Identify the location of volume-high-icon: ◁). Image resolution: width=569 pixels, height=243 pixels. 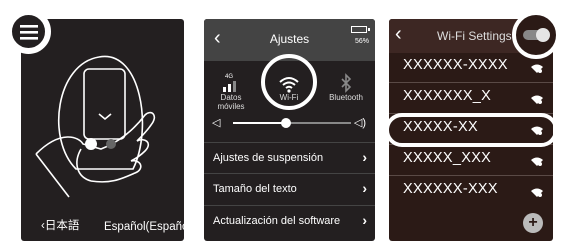
(359, 123).